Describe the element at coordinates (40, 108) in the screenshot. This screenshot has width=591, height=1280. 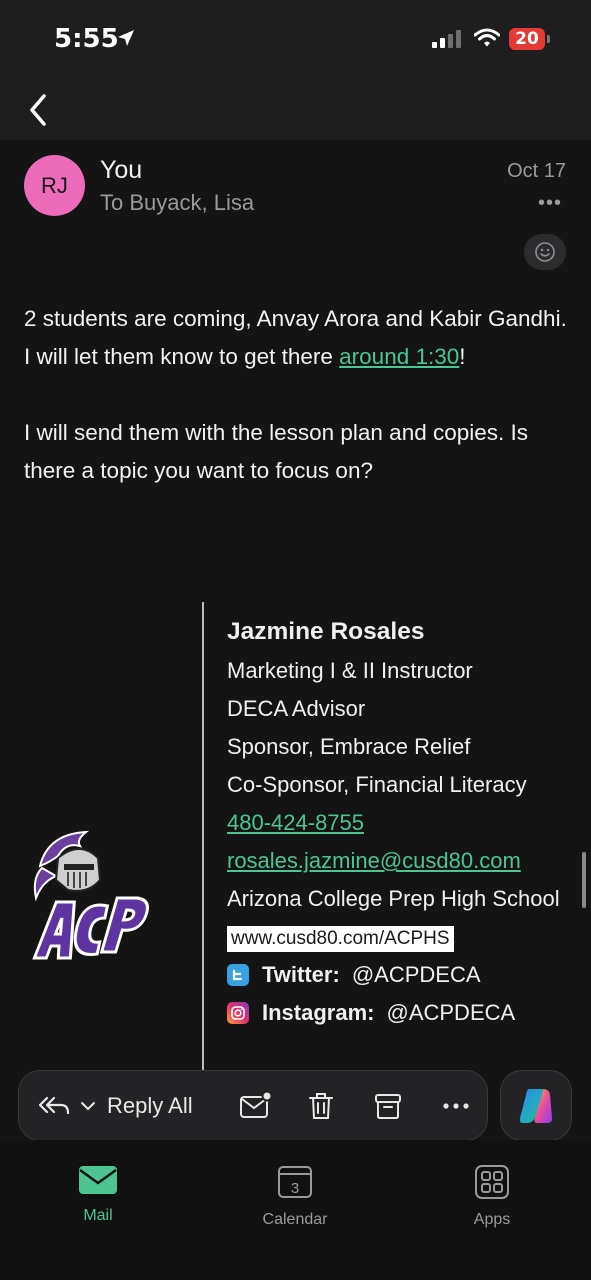
I see `chevron-left-icon` at that location.